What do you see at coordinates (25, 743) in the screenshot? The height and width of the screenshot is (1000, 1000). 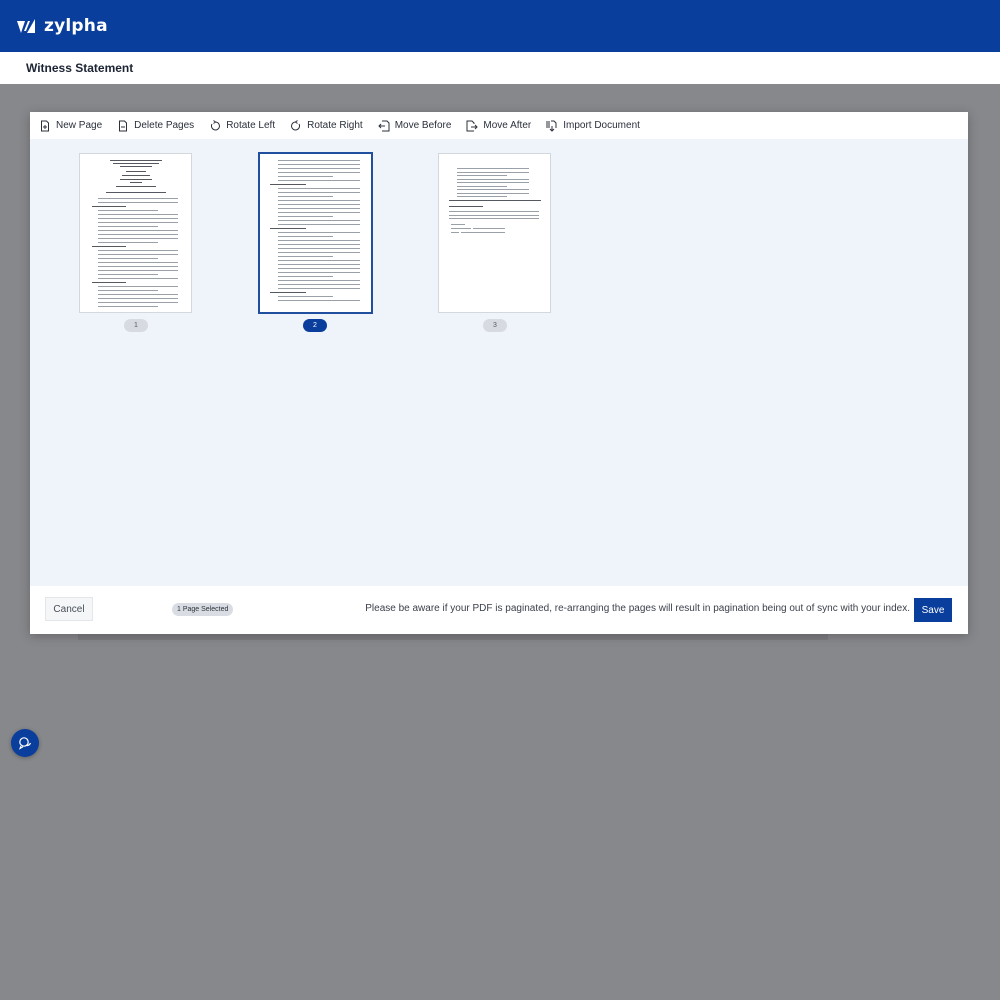 I see `help-chat-button` at bounding box center [25, 743].